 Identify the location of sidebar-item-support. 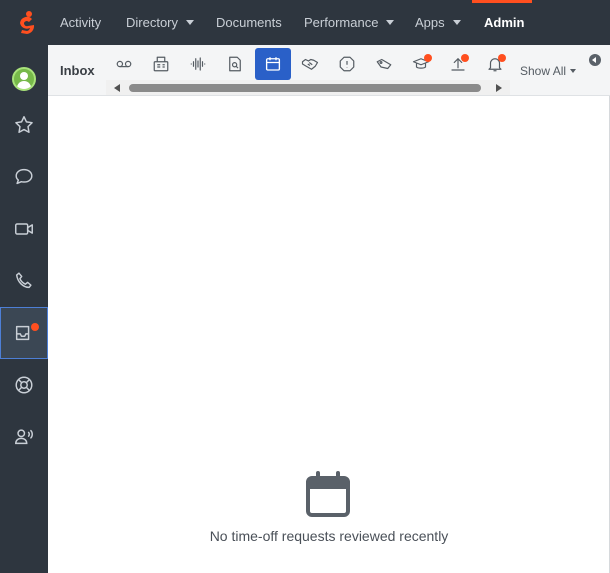
(24, 385).